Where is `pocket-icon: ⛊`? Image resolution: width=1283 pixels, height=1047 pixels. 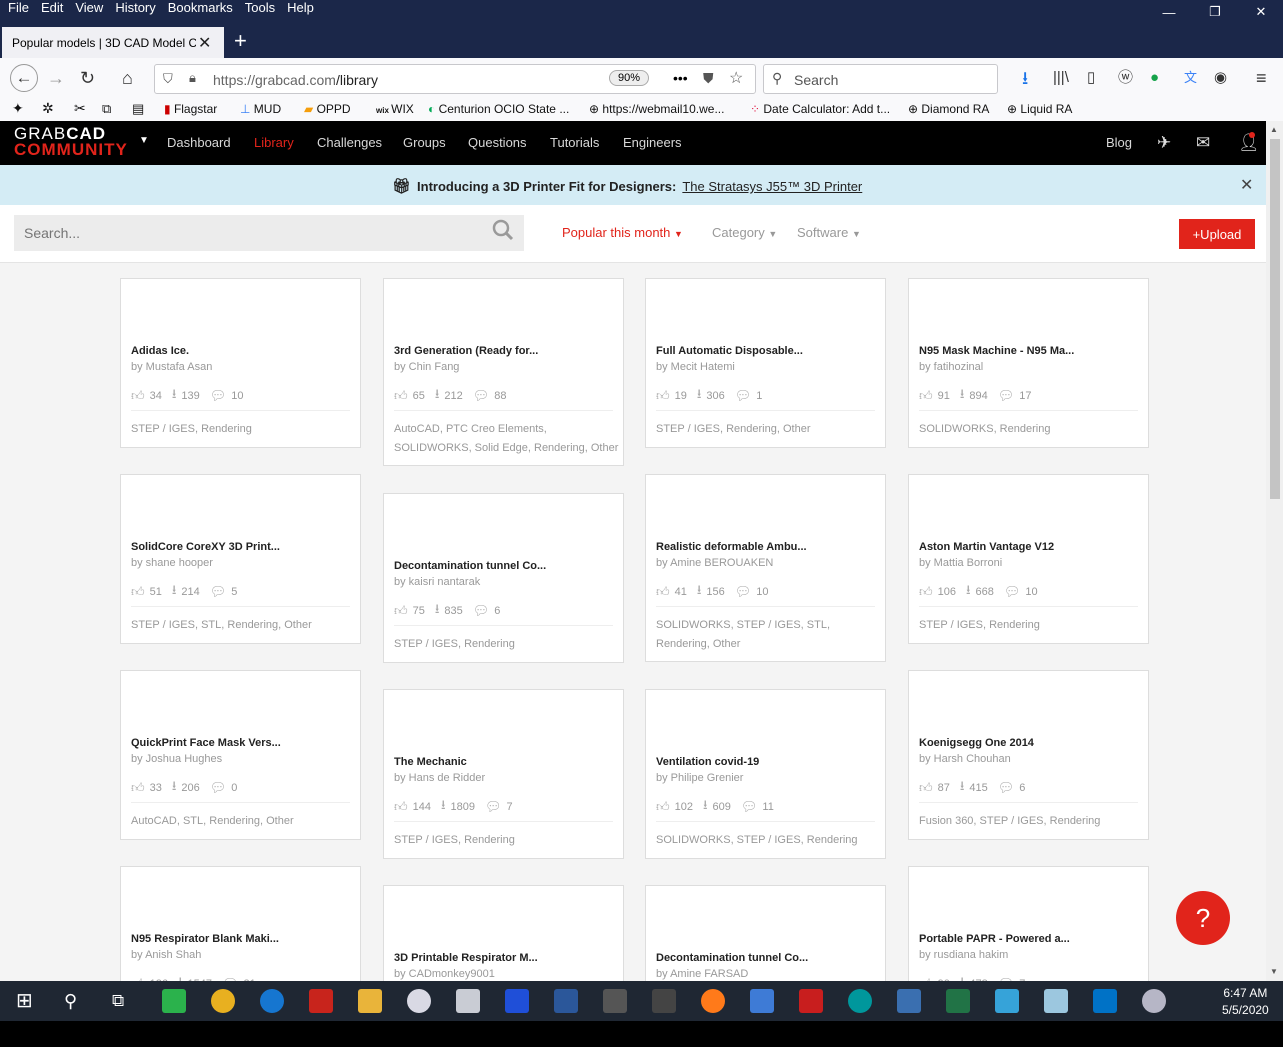
pocket-icon: ⛊ is located at coordinates (708, 78).